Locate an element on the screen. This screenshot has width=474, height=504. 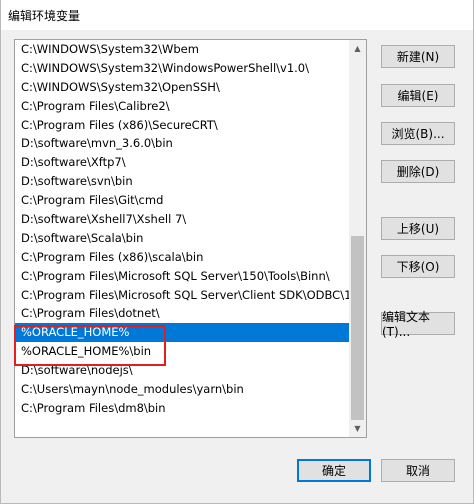
path-list-item: %ORACLE_HOME% is located at coordinates (183, 333).